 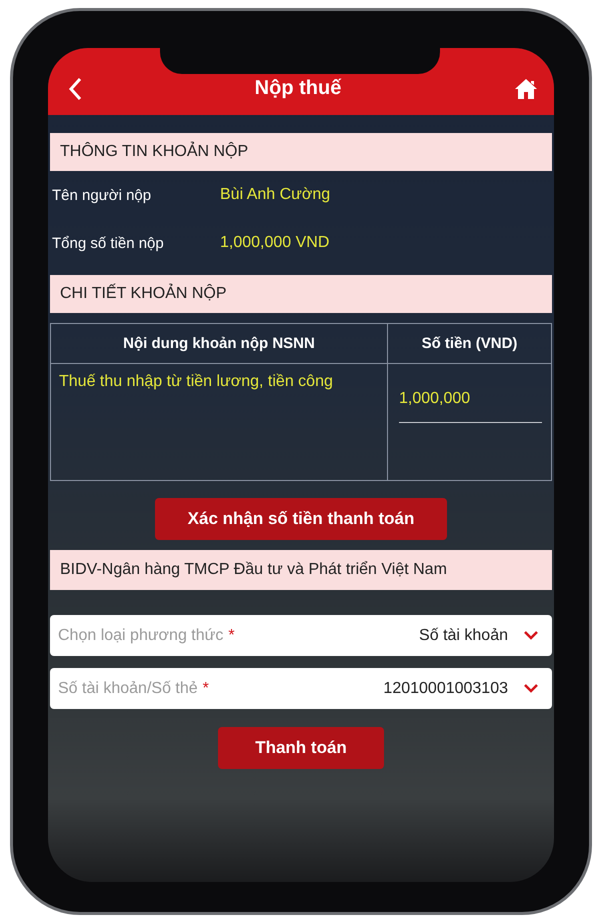 I want to click on field-value: Số tài khoản, so click(x=463, y=635).